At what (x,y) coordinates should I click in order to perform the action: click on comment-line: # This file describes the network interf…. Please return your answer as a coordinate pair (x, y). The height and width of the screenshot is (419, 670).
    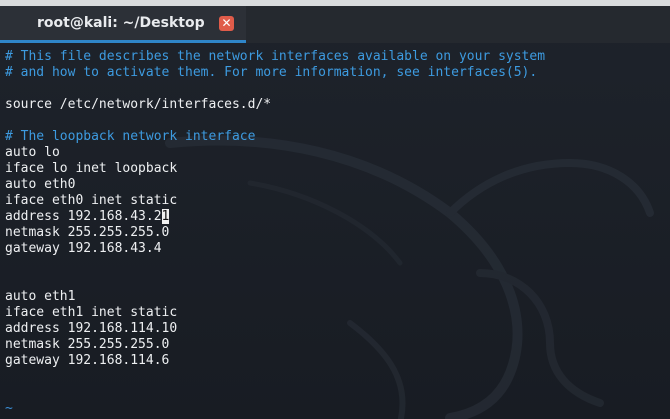
    Looking at the image, I should click on (275, 56).